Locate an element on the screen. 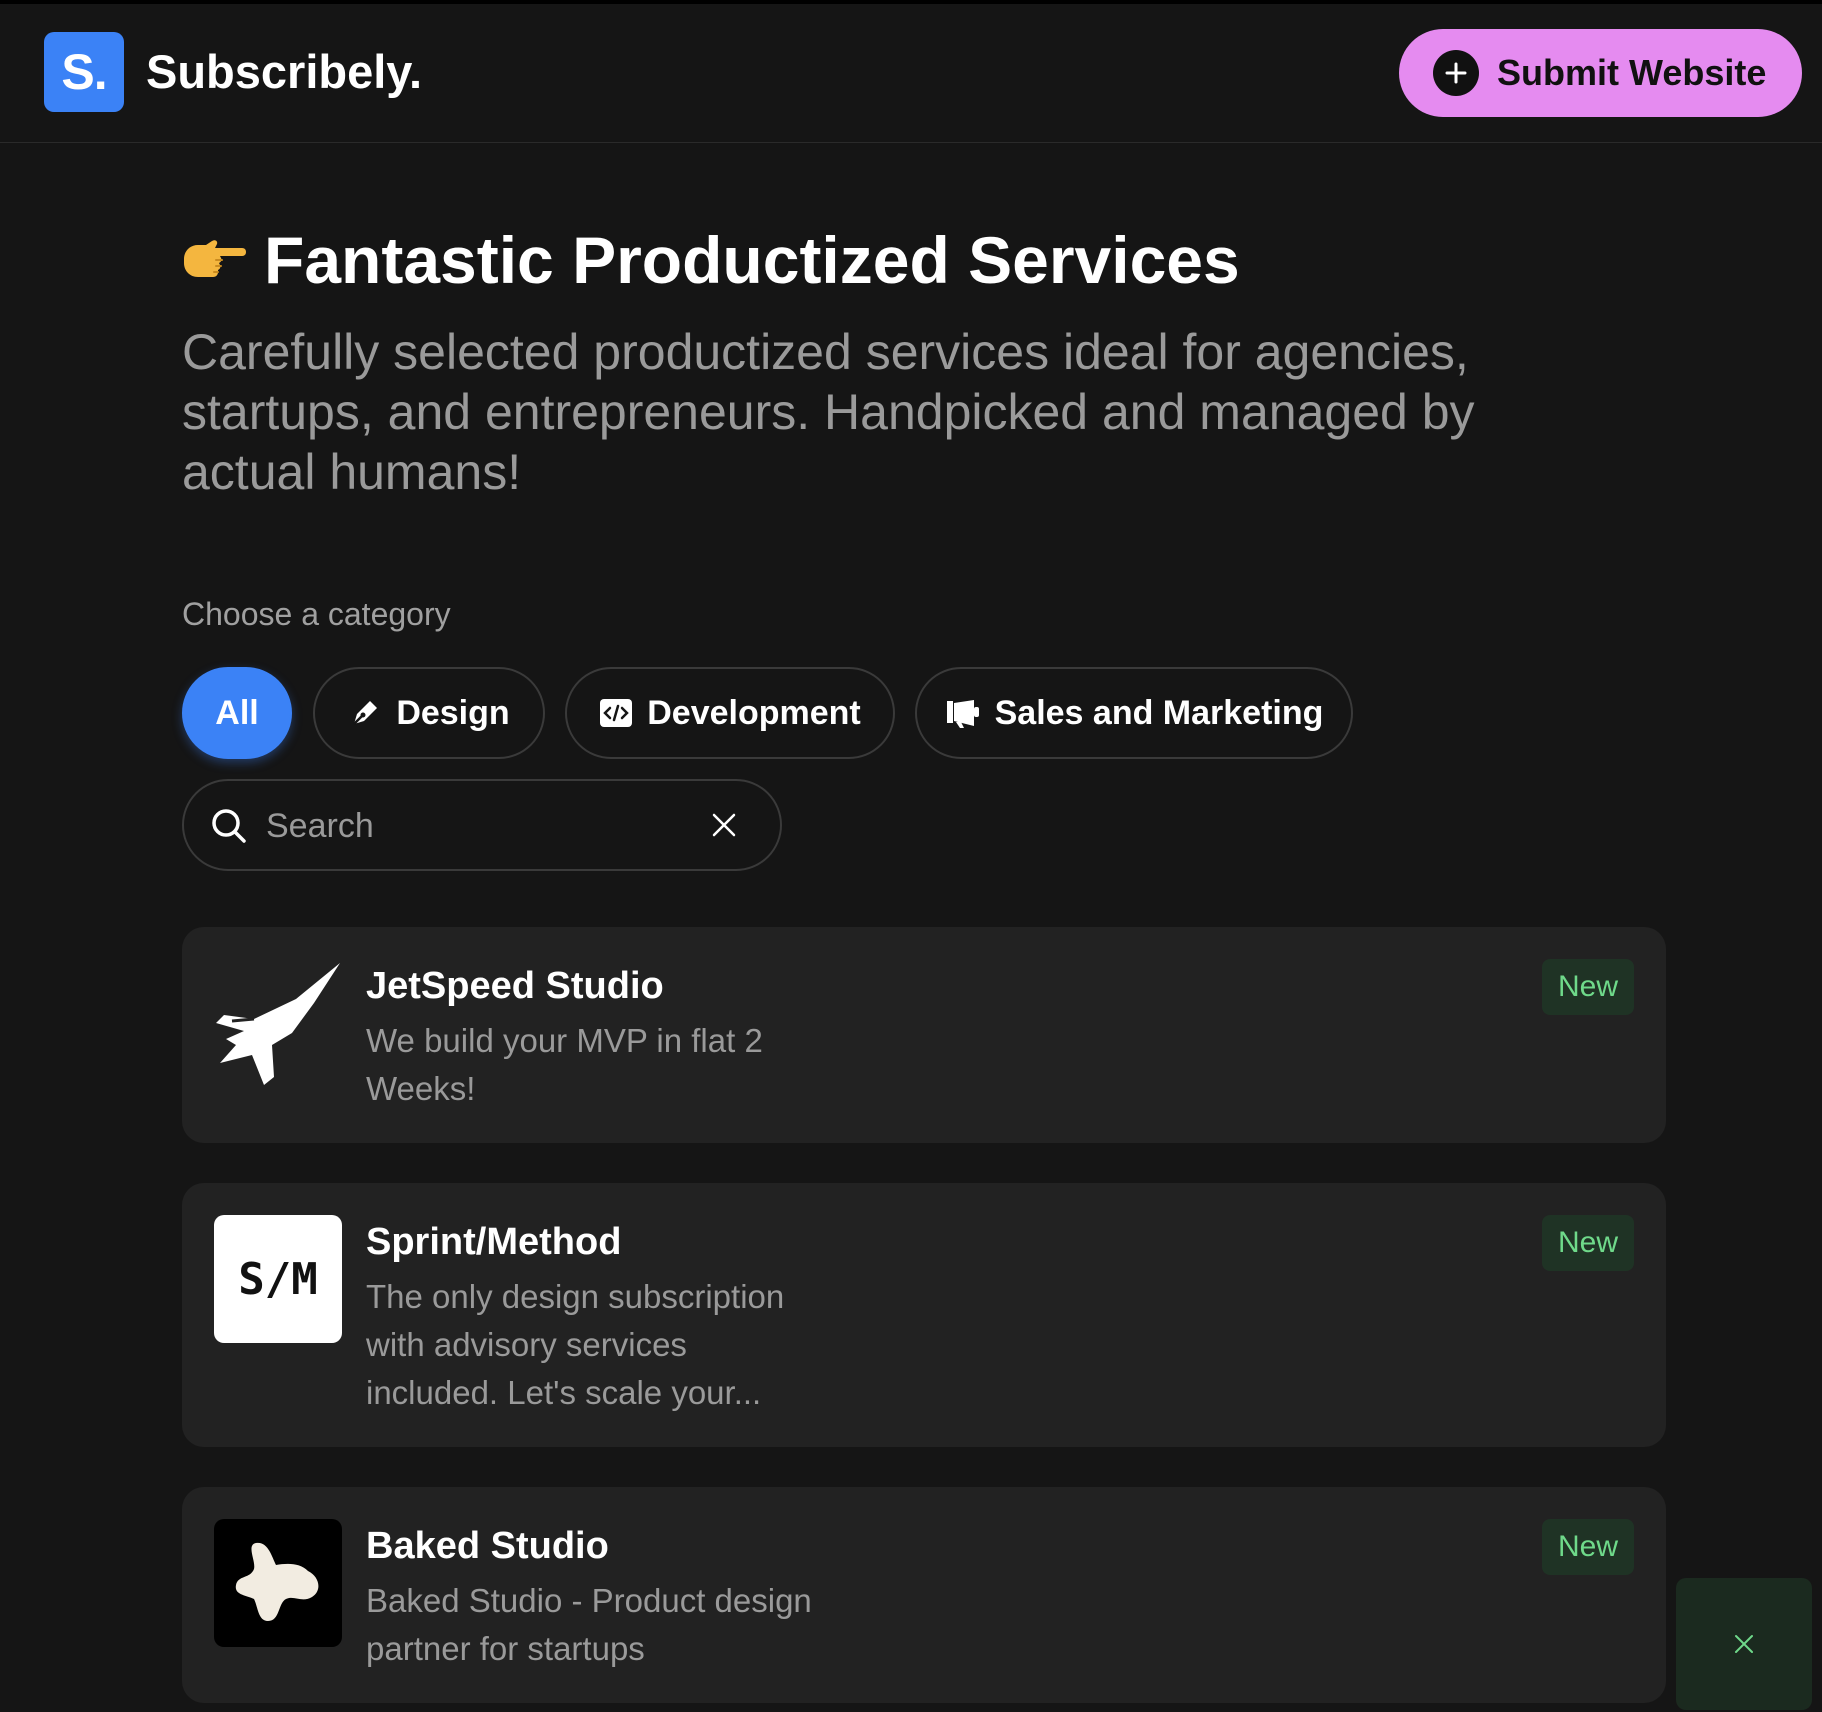  blob-icon is located at coordinates (278, 1583).